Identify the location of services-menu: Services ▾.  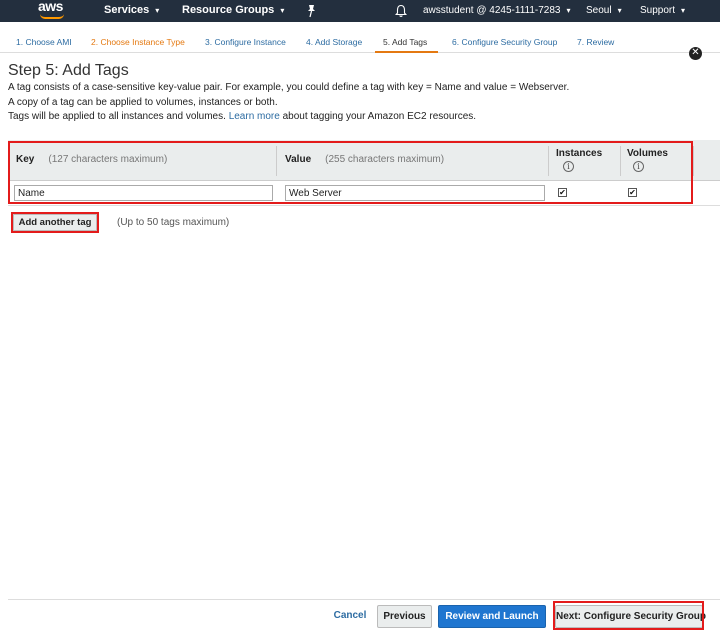
(131, 10).